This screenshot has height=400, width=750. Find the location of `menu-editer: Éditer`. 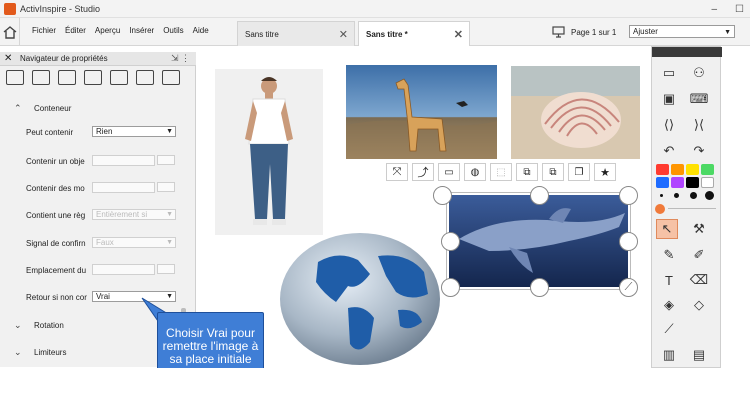

menu-editer: Éditer is located at coordinates (75, 30).